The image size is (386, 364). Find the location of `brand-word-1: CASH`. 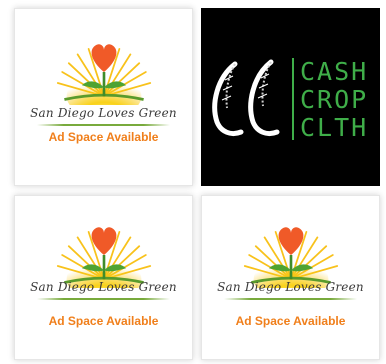

brand-word-1: CASH is located at coordinates (334, 71).